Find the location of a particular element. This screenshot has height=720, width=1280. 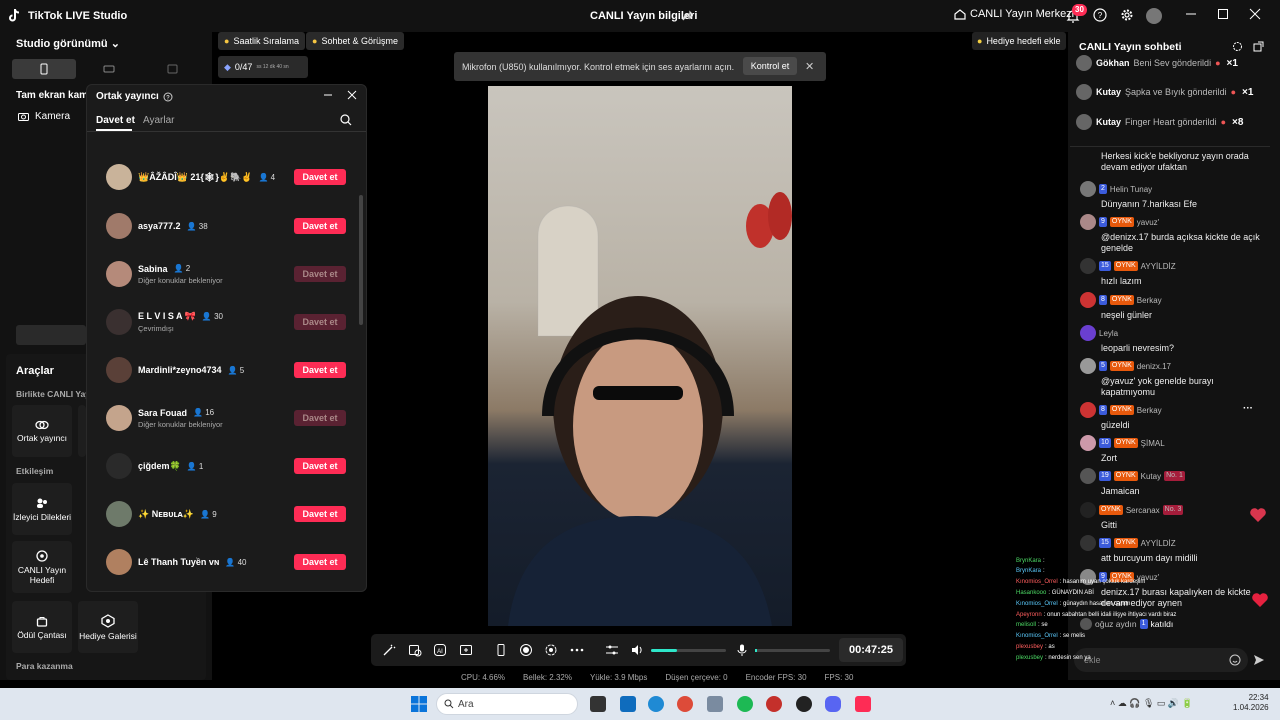

mixer-icon is located at coordinates (612, 650).